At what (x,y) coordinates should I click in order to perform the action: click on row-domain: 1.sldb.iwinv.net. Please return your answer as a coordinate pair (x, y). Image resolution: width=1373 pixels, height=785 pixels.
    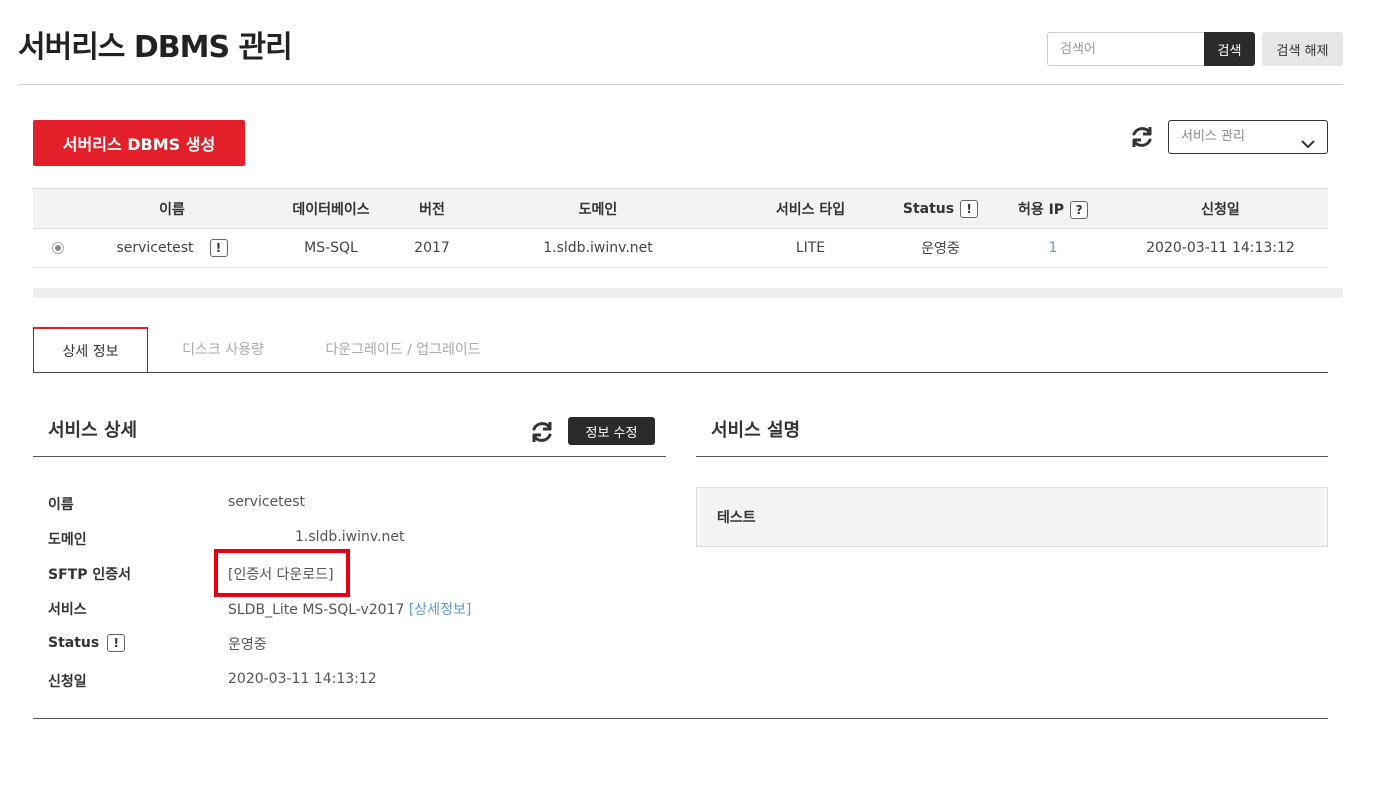
    Looking at the image, I should click on (598, 248).